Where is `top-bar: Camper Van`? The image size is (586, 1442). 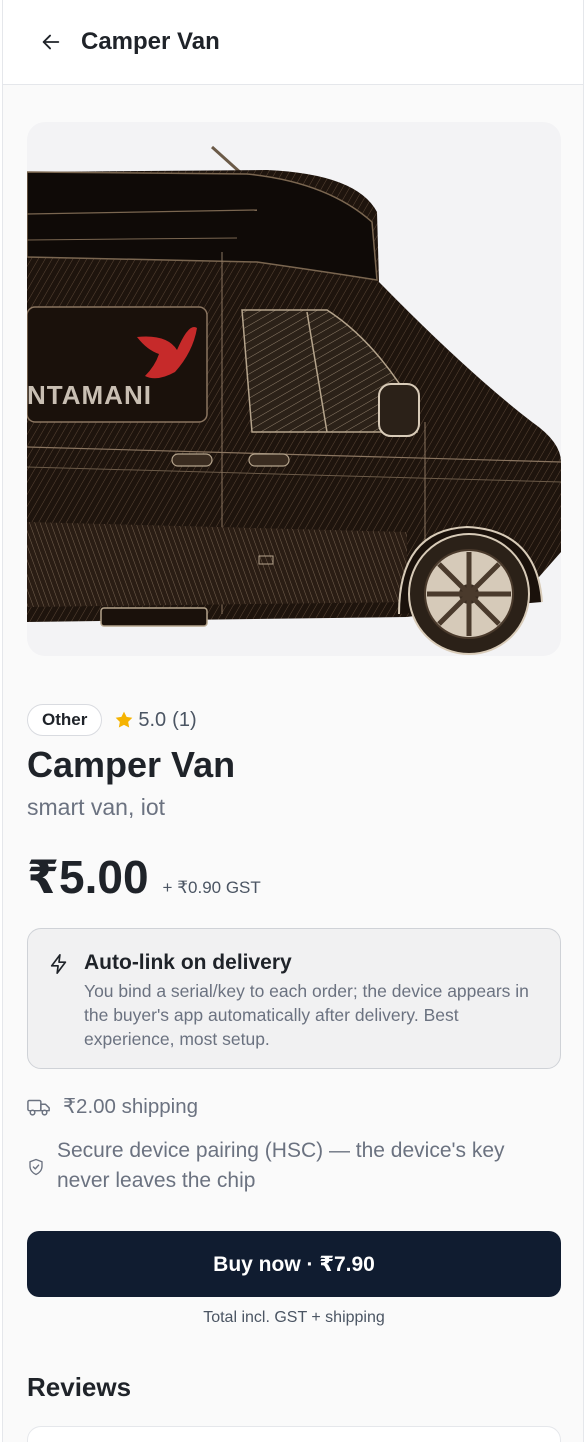
top-bar: Camper Van is located at coordinates (293, 42).